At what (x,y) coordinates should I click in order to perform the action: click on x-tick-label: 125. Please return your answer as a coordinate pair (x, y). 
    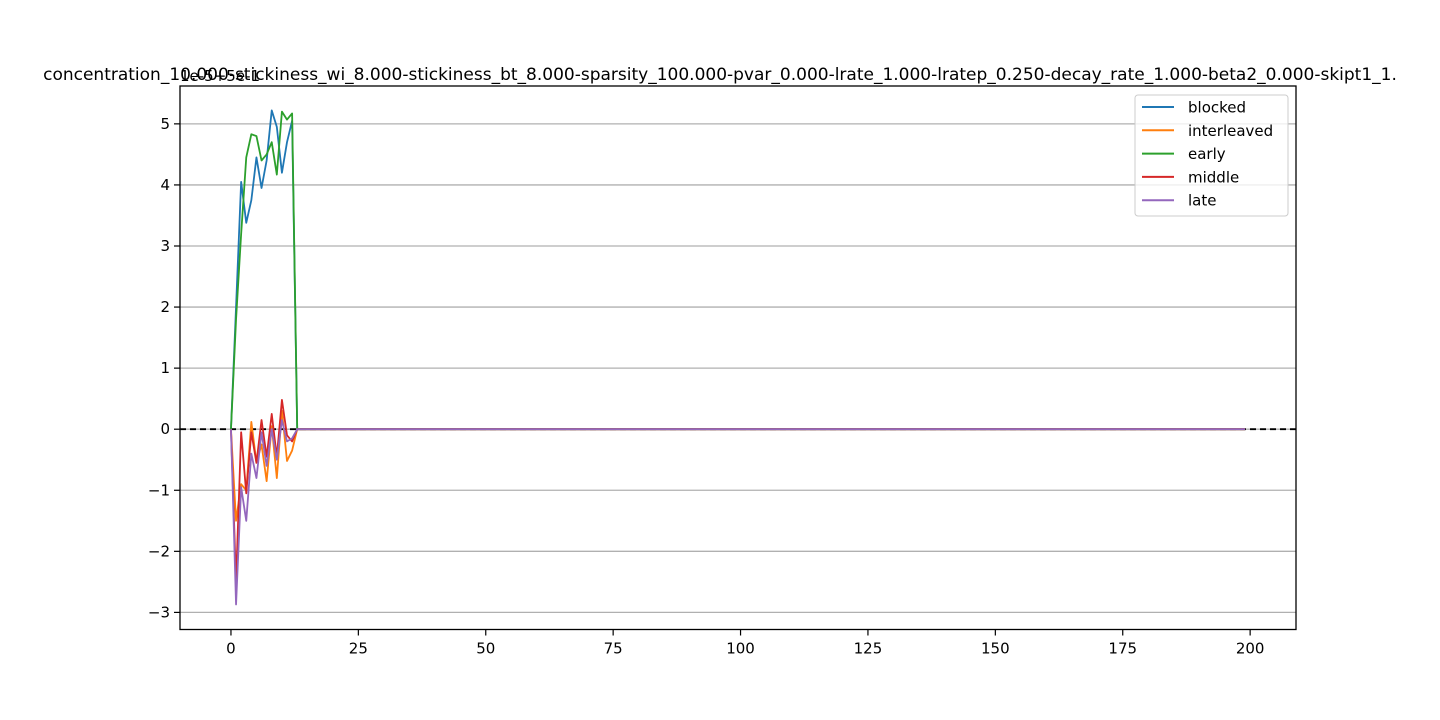
    Looking at the image, I should click on (868, 649).